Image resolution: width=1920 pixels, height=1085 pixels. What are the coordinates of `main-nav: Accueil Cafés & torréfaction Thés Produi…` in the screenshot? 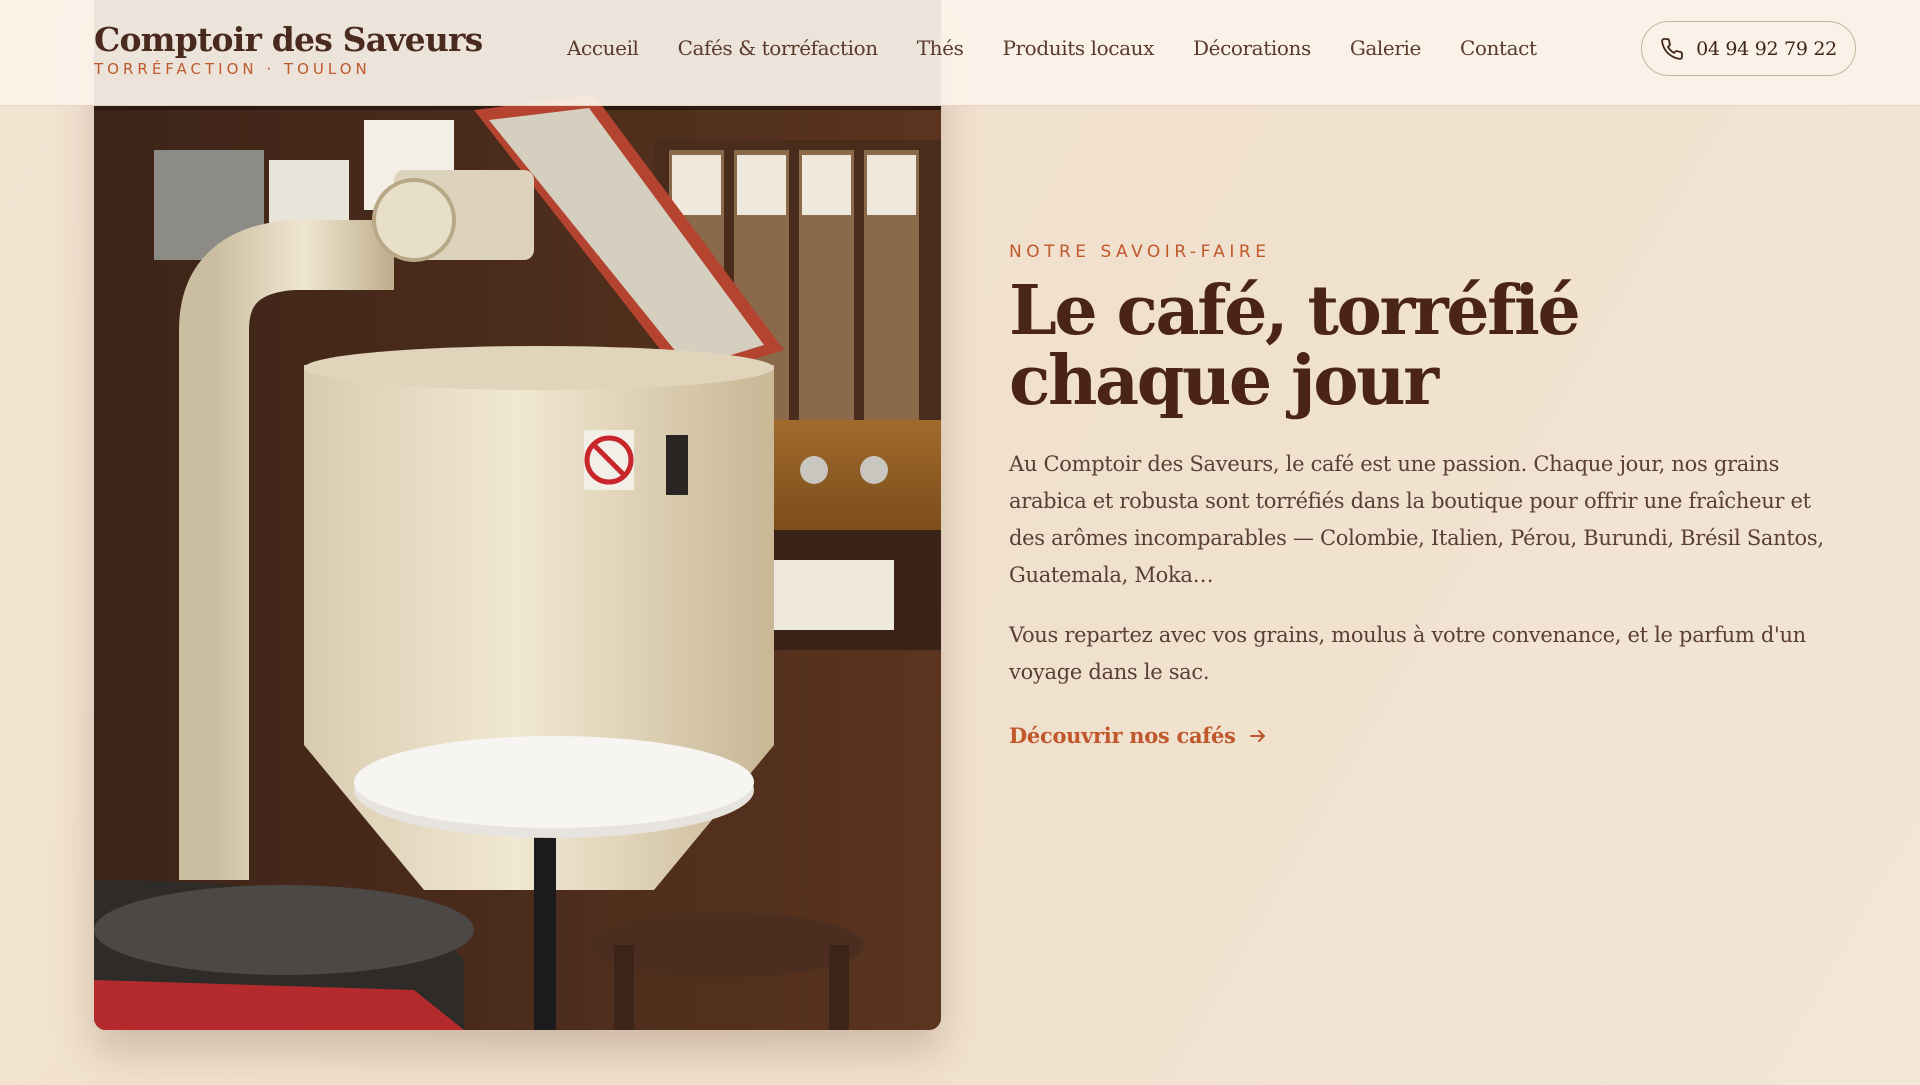 It's located at (1052, 48).